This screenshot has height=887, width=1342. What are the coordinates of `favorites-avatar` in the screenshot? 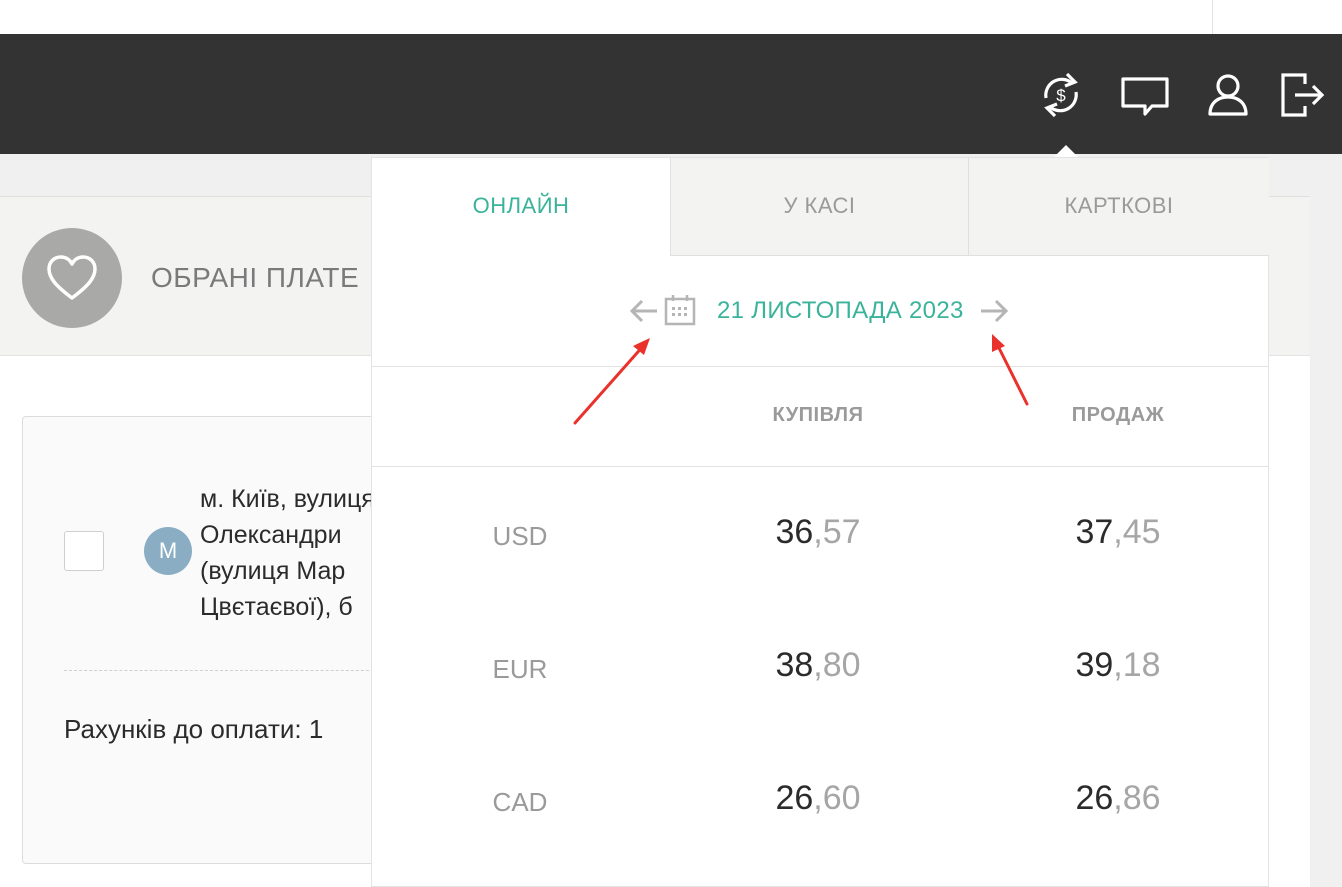 It's located at (72, 278).